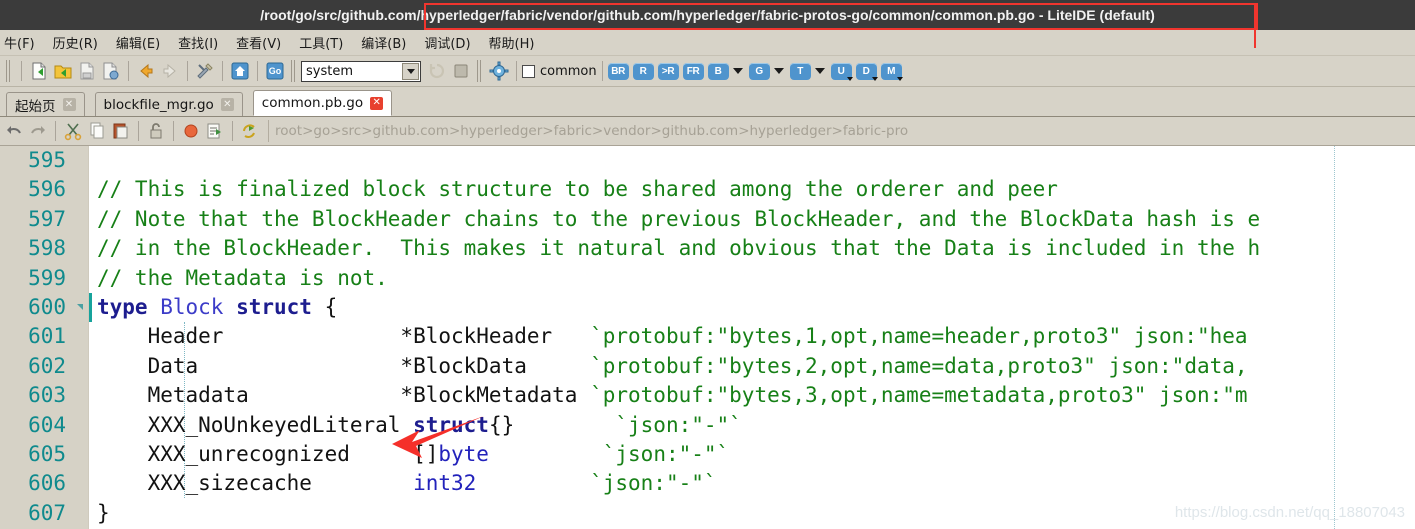  I want to click on home-icon, so click(240, 71).